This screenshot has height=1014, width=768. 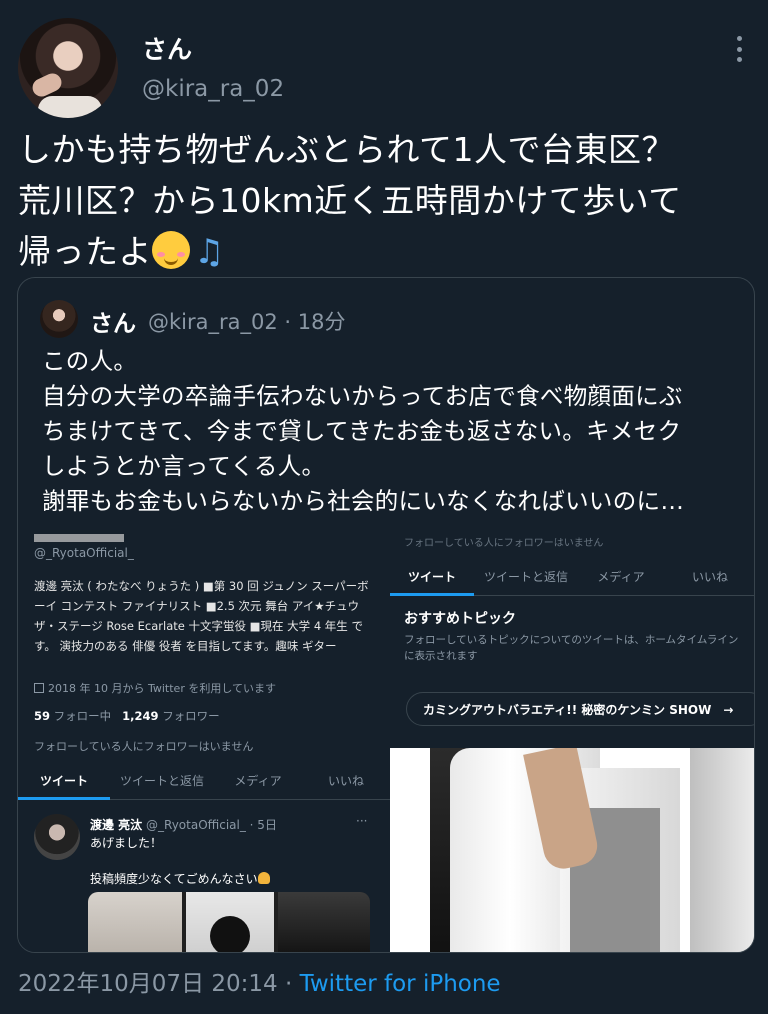 I want to click on profile-tweet-more-icon: ···, so click(x=362, y=821).